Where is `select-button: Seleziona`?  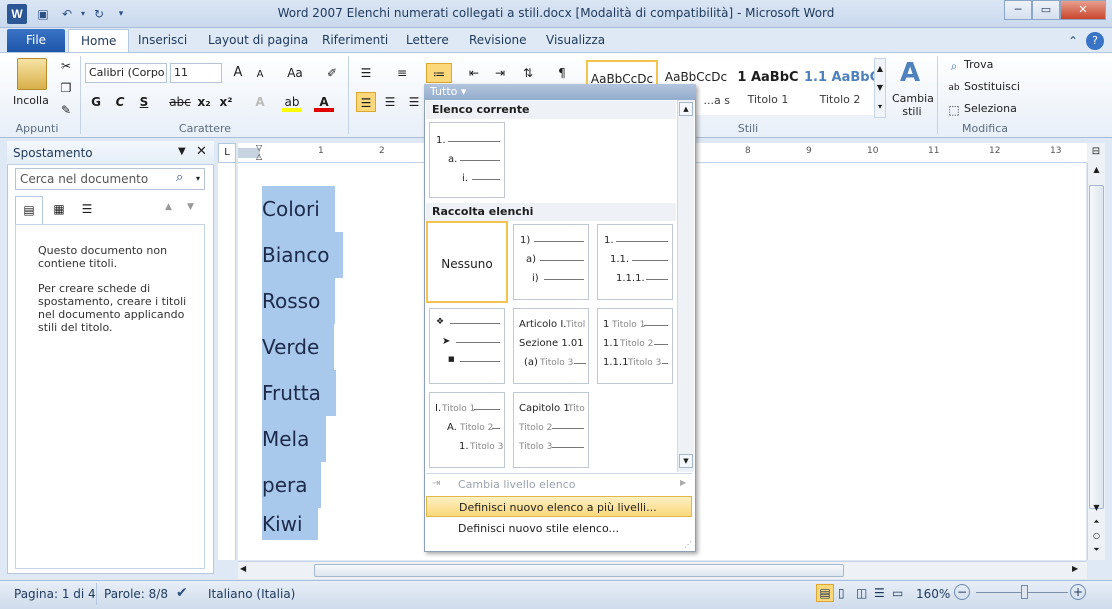
select-button: Seleziona is located at coordinates (990, 108).